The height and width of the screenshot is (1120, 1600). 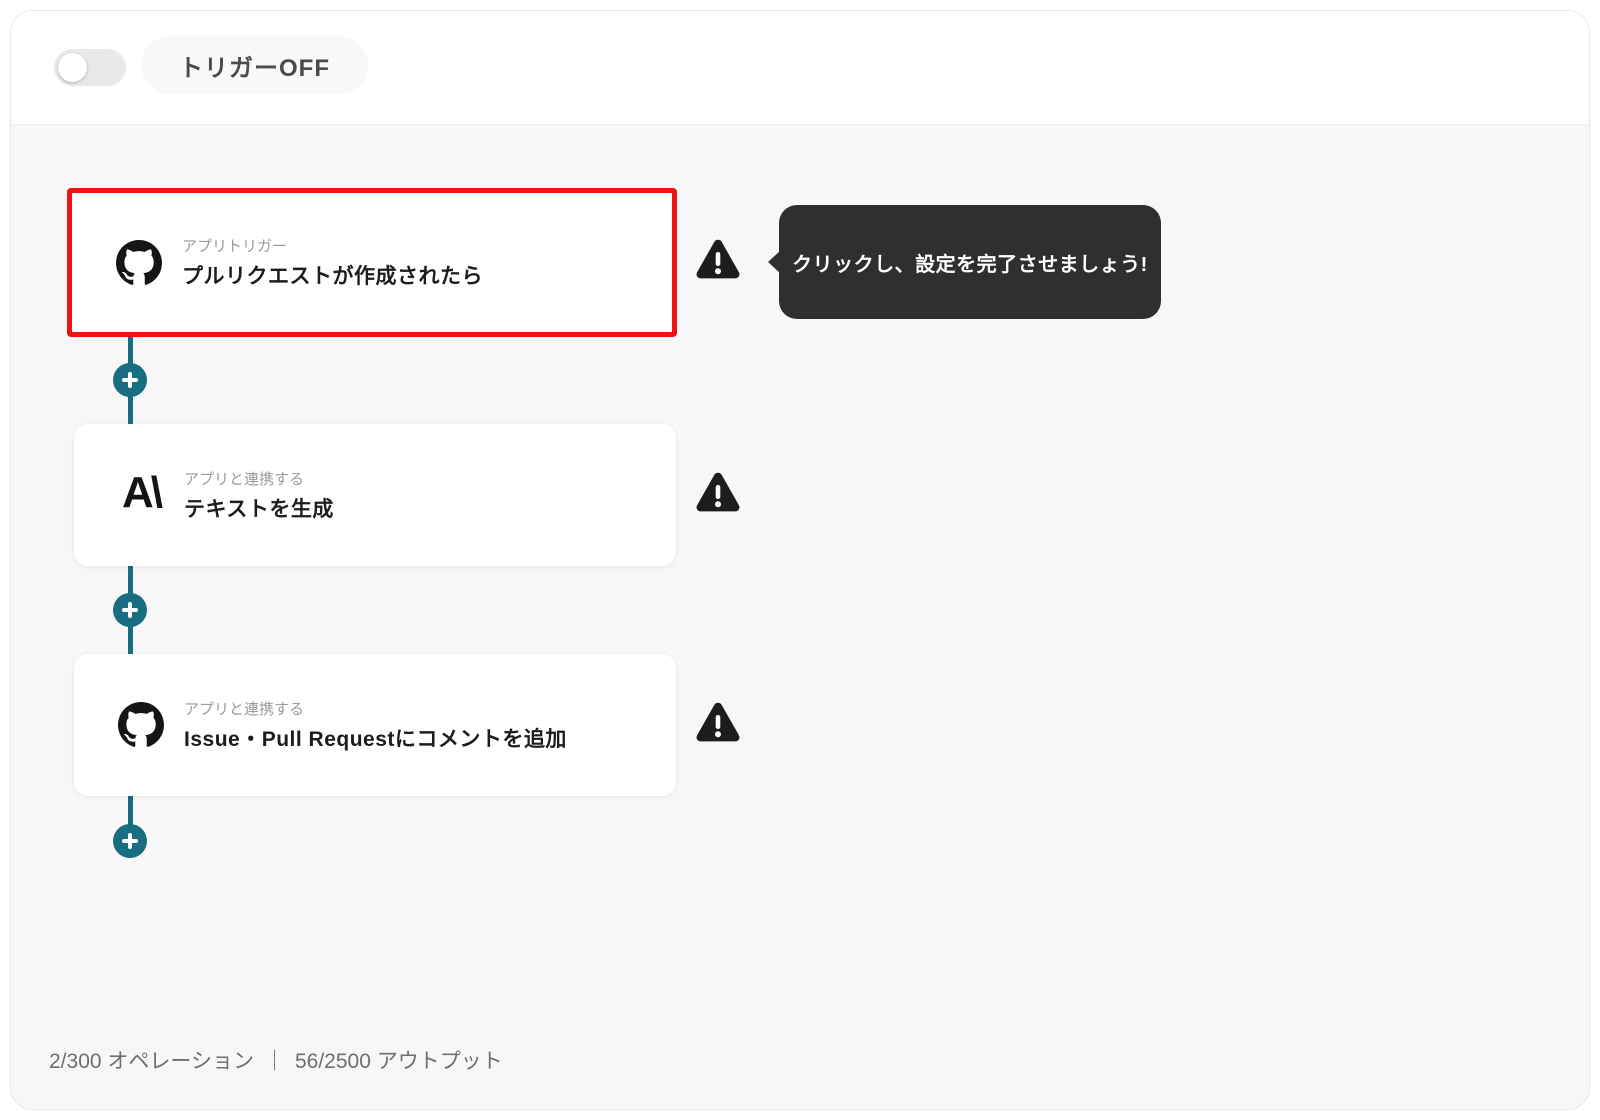 I want to click on outputs-count: 56/2500 アウトプット, so click(x=398, y=1061).